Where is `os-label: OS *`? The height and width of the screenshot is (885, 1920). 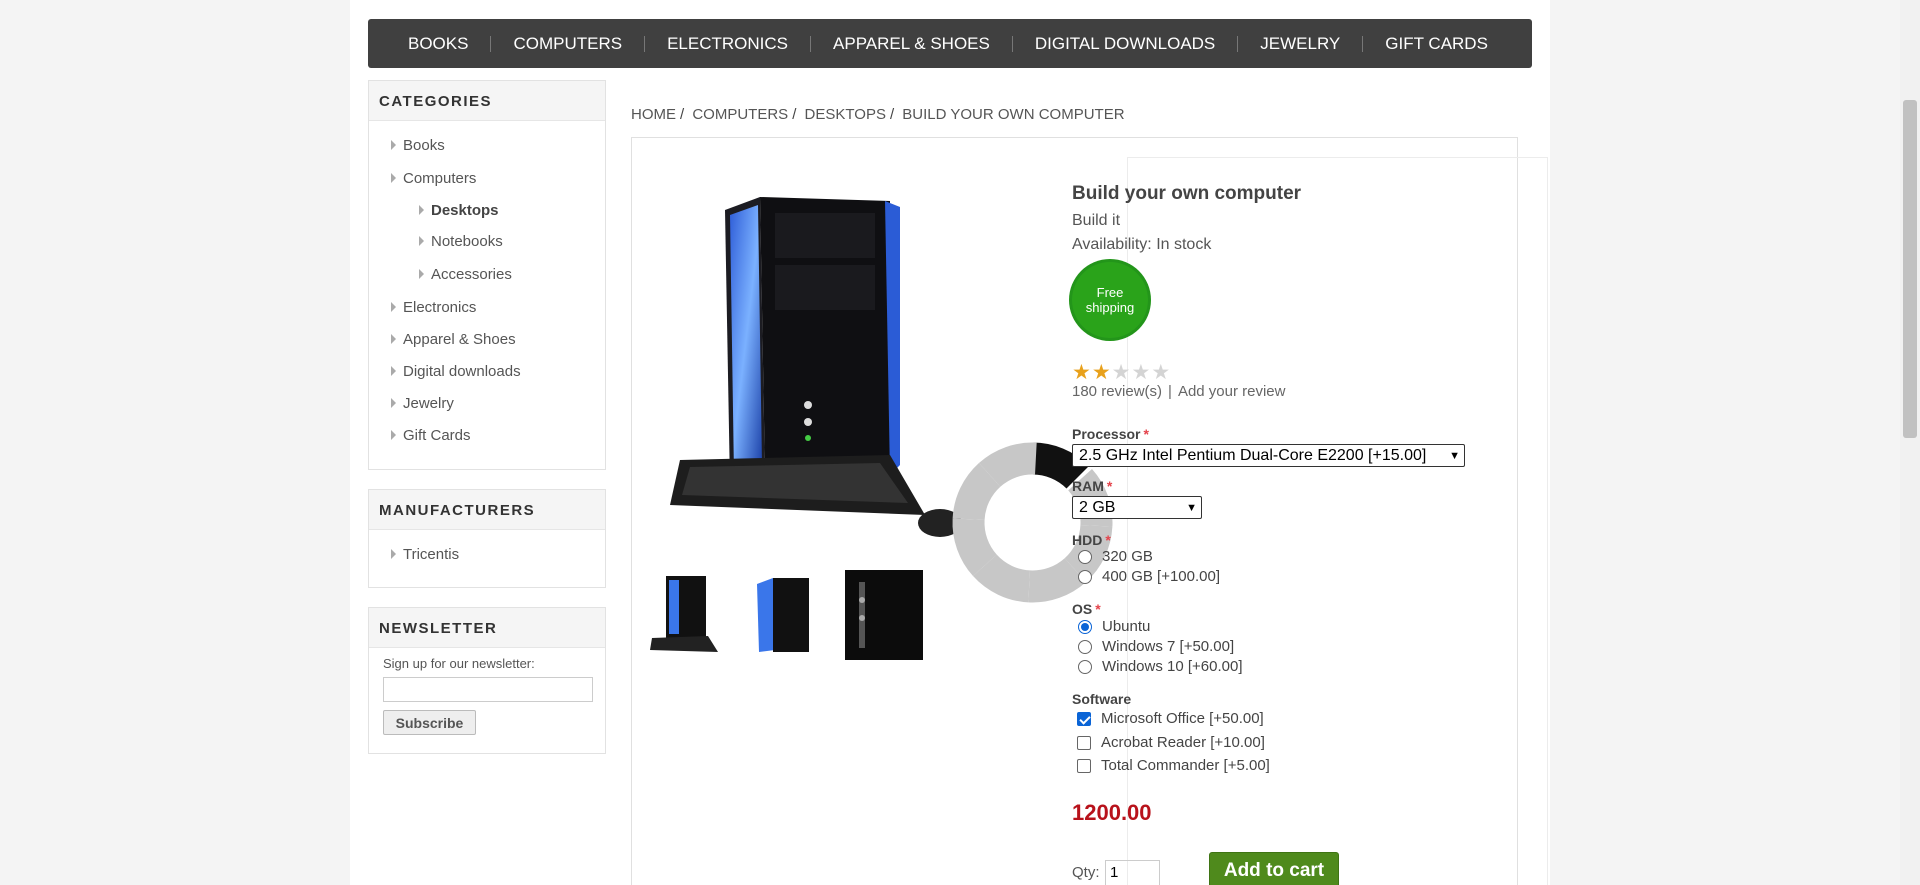 os-label: OS * is located at coordinates (1086, 609).